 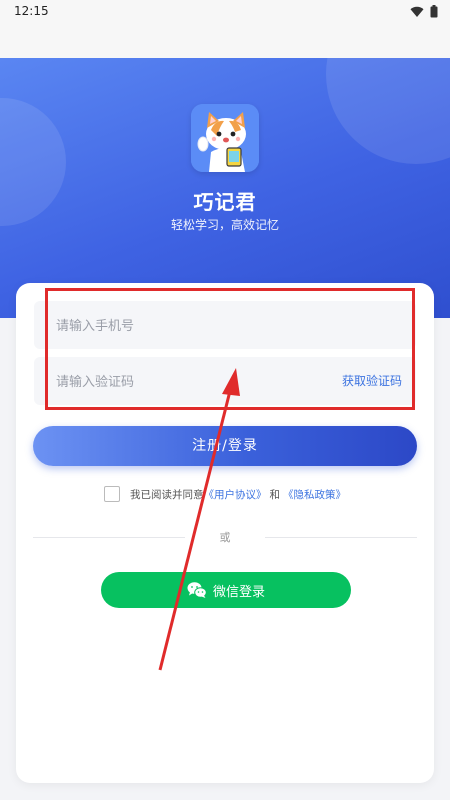 I want to click on app-logo, so click(x=225, y=138).